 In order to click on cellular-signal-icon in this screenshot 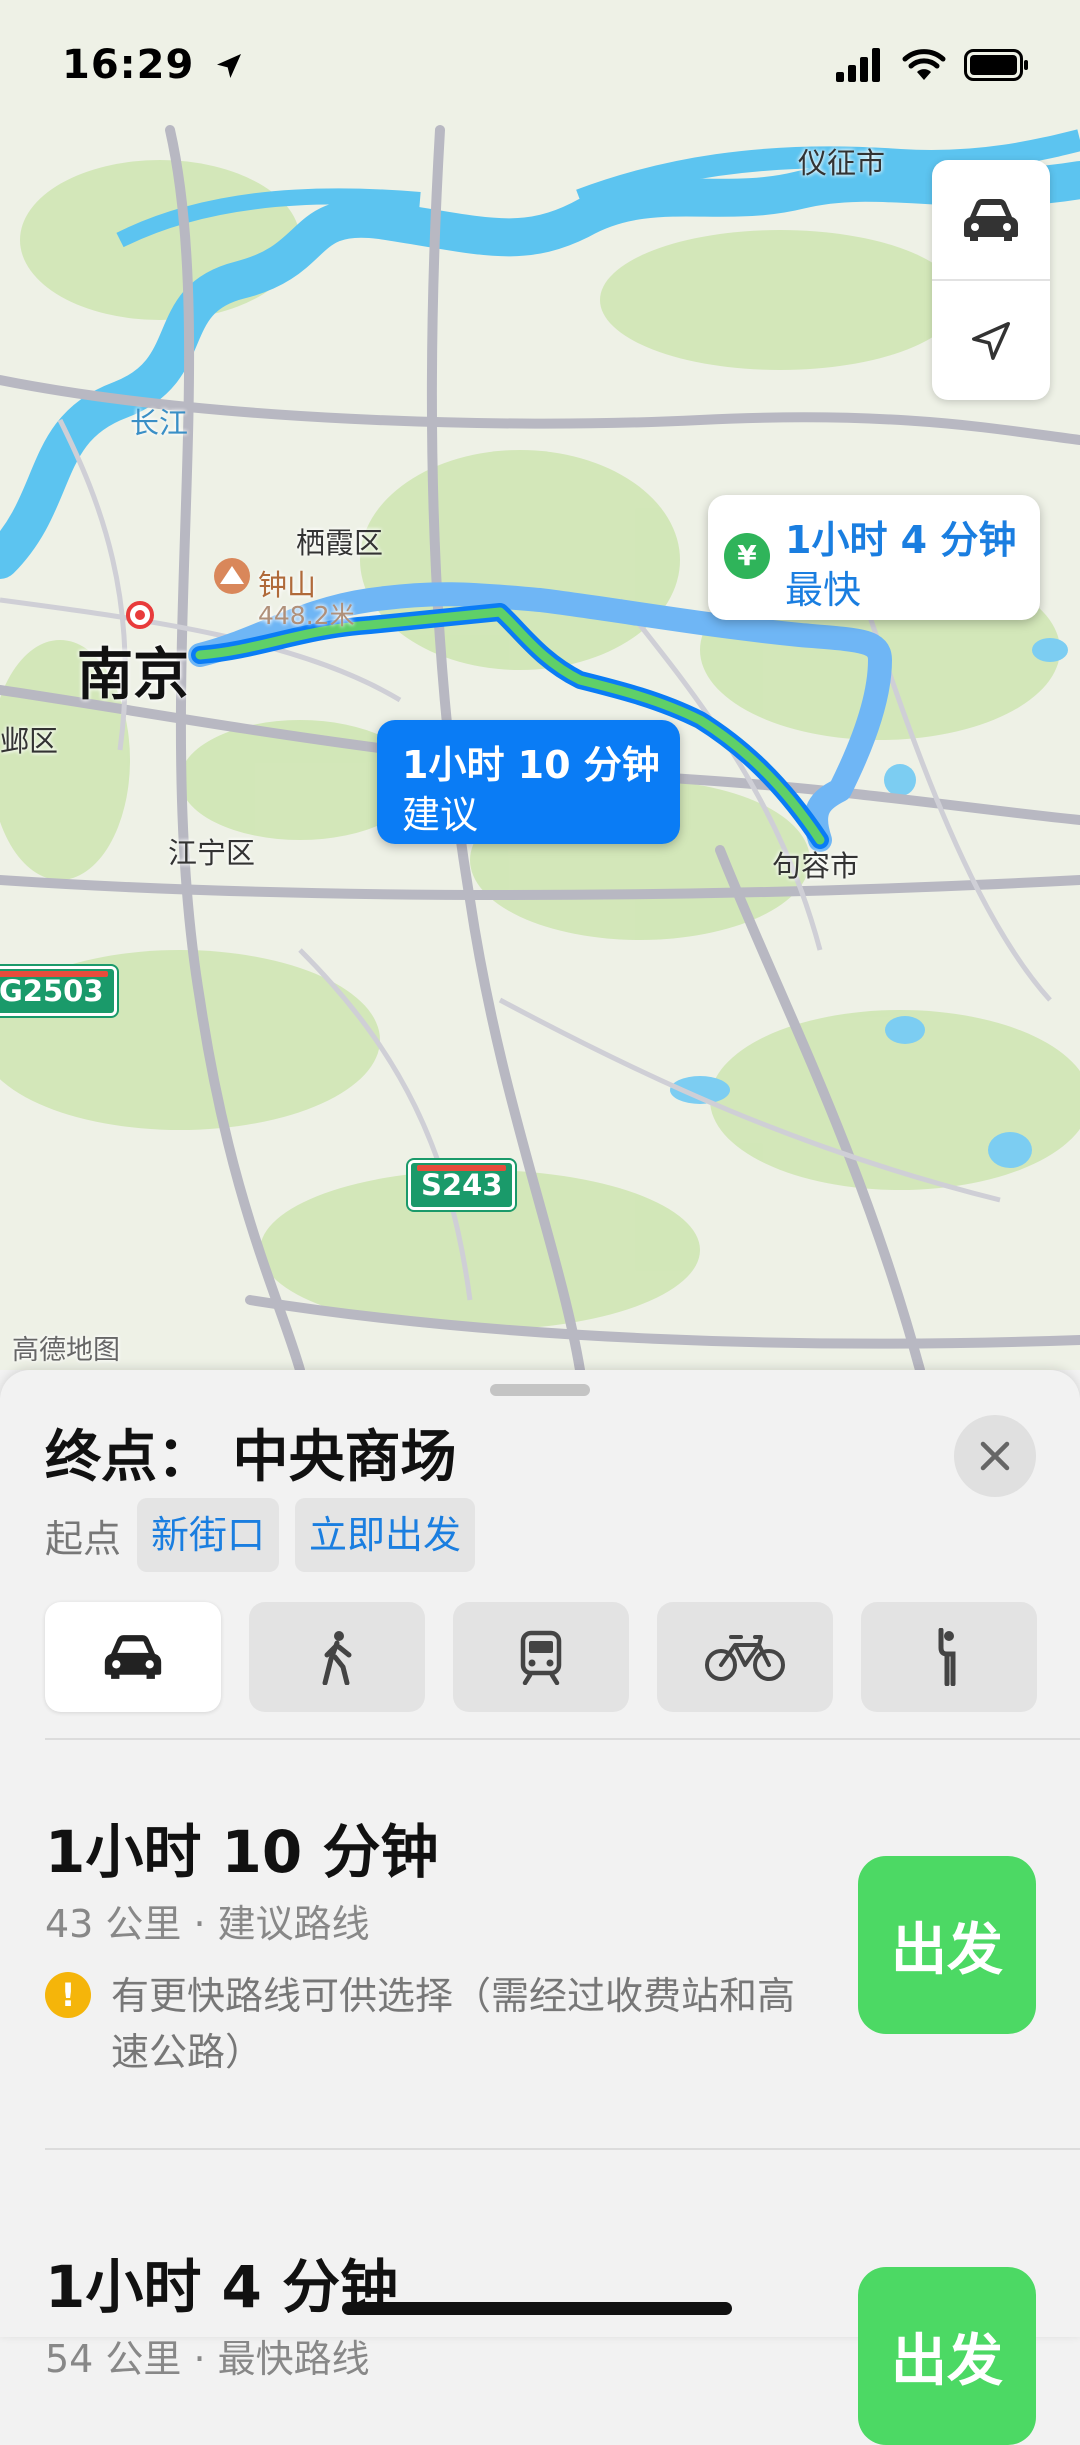, I will do `click(858, 65)`.